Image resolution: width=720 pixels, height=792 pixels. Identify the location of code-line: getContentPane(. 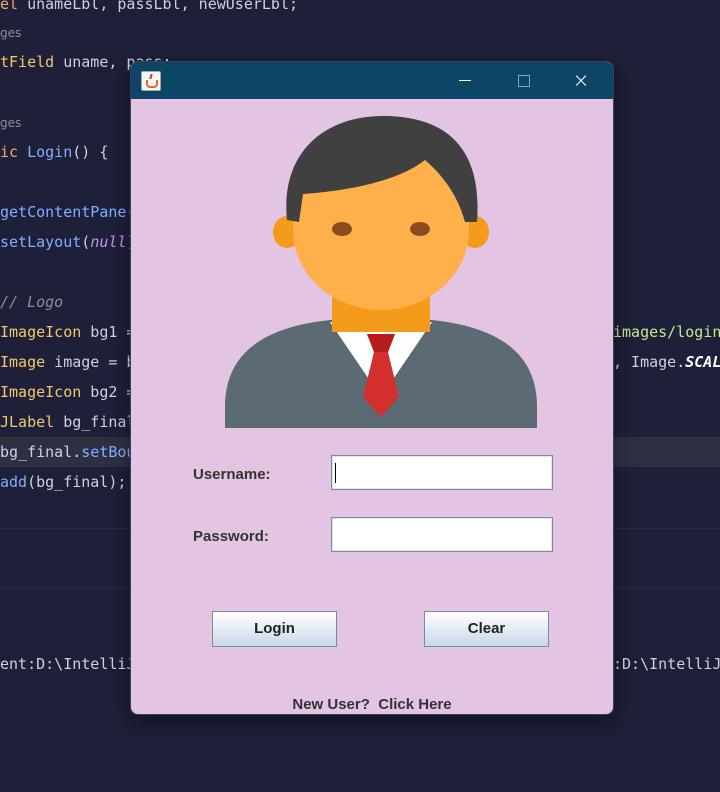
(67, 212).